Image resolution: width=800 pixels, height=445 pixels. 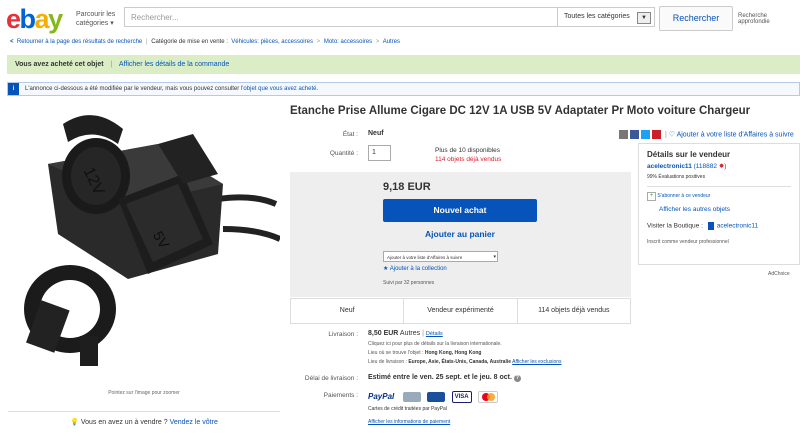 I want to click on mastercard-icon, so click(x=488, y=396).